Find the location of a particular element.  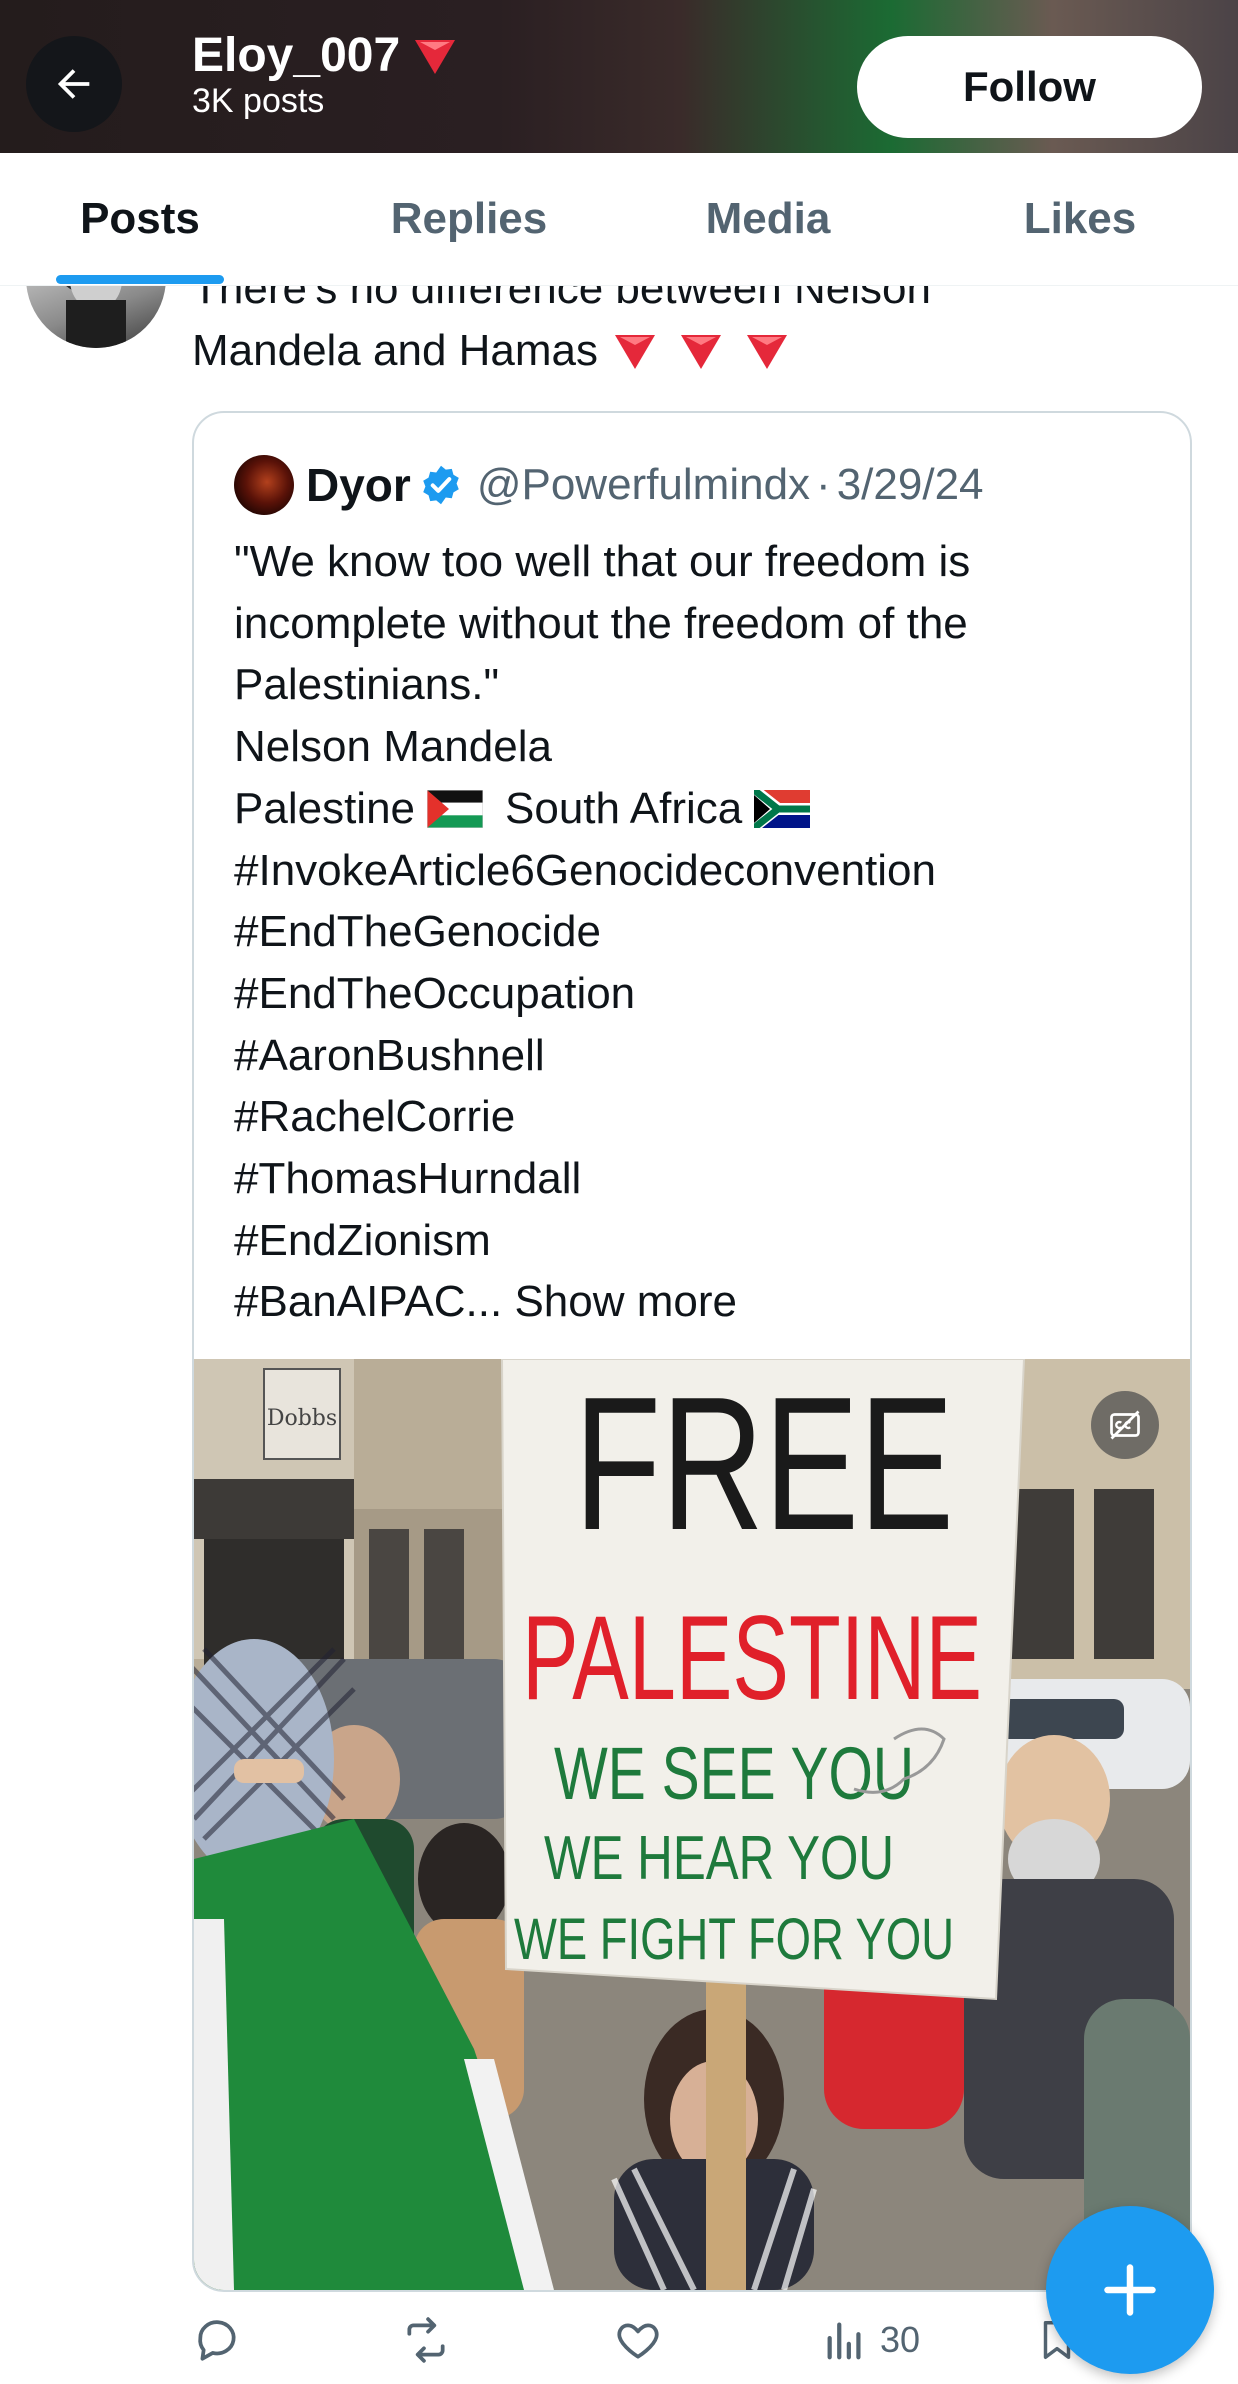

storefront-sign-text: Dobbs is located at coordinates (302, 1418).